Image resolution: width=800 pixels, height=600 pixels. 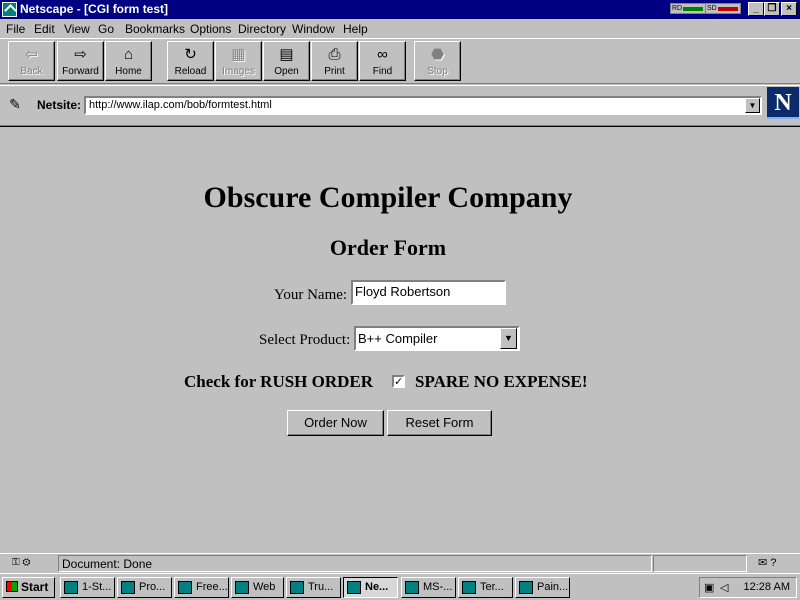 What do you see at coordinates (31, 54) in the screenshot?
I see `back-arrow-icon: ⇦` at bounding box center [31, 54].